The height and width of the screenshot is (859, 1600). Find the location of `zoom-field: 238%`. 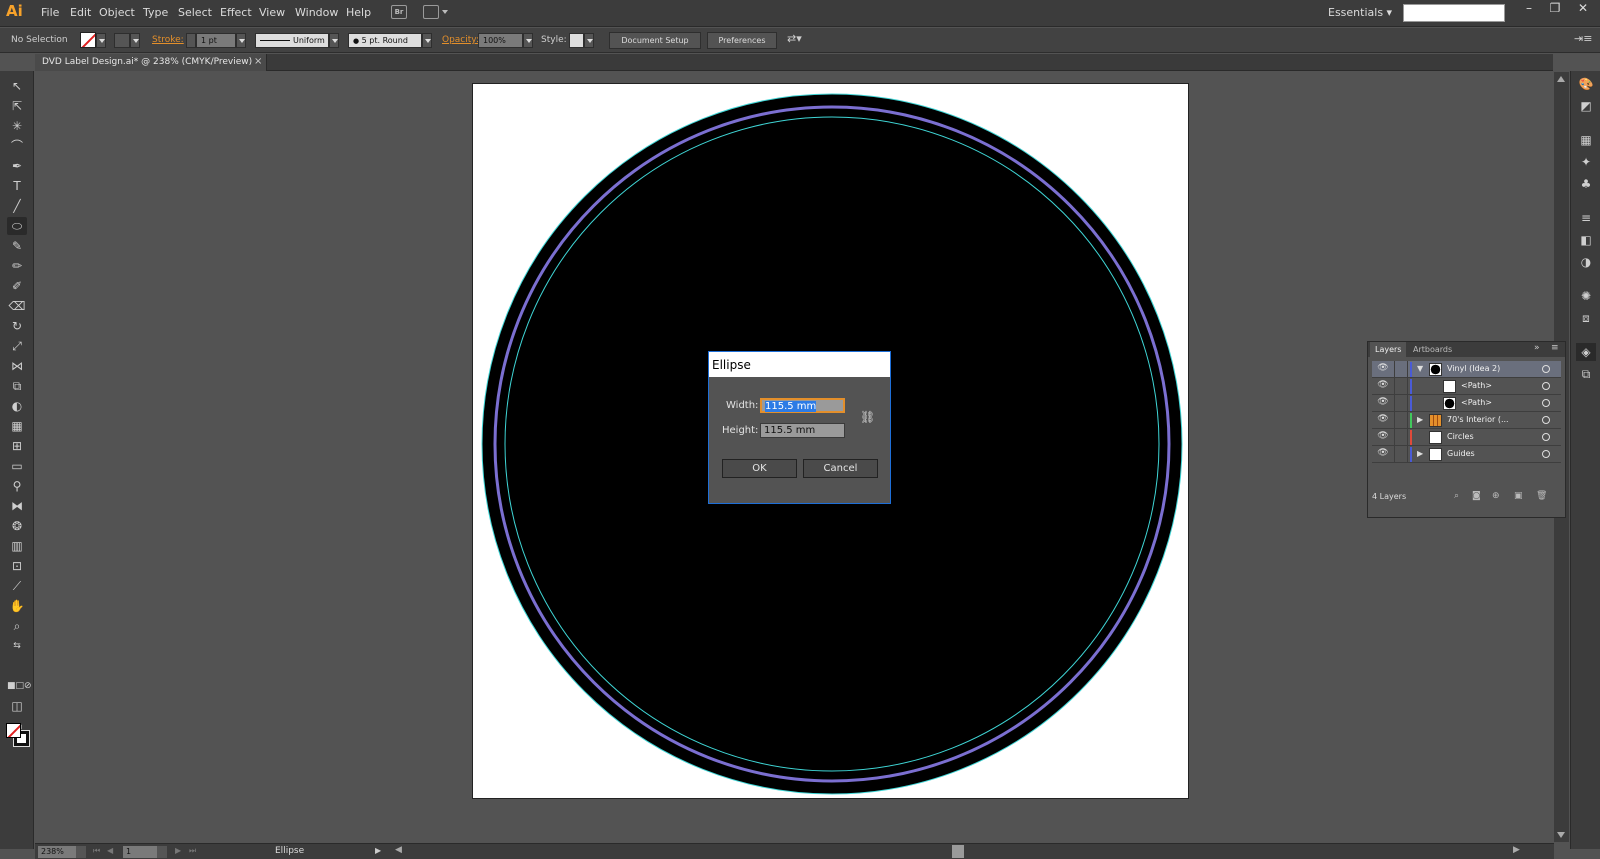

zoom-field: 238% is located at coordinates (57, 852).